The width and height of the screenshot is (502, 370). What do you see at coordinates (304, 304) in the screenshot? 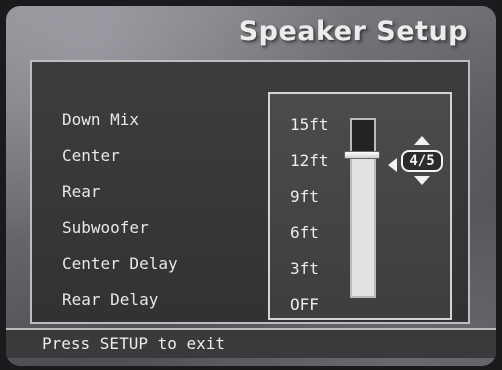
I see `scale-label-off: OFF` at bounding box center [304, 304].